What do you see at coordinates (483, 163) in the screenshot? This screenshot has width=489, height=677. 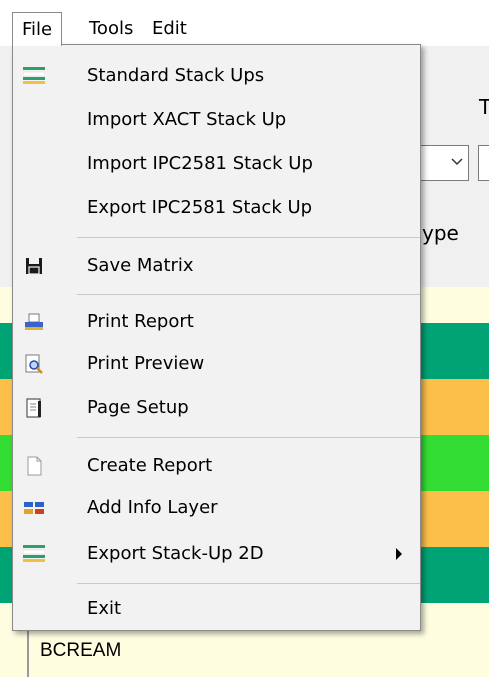 I see `combo-box-secondary` at bounding box center [483, 163].